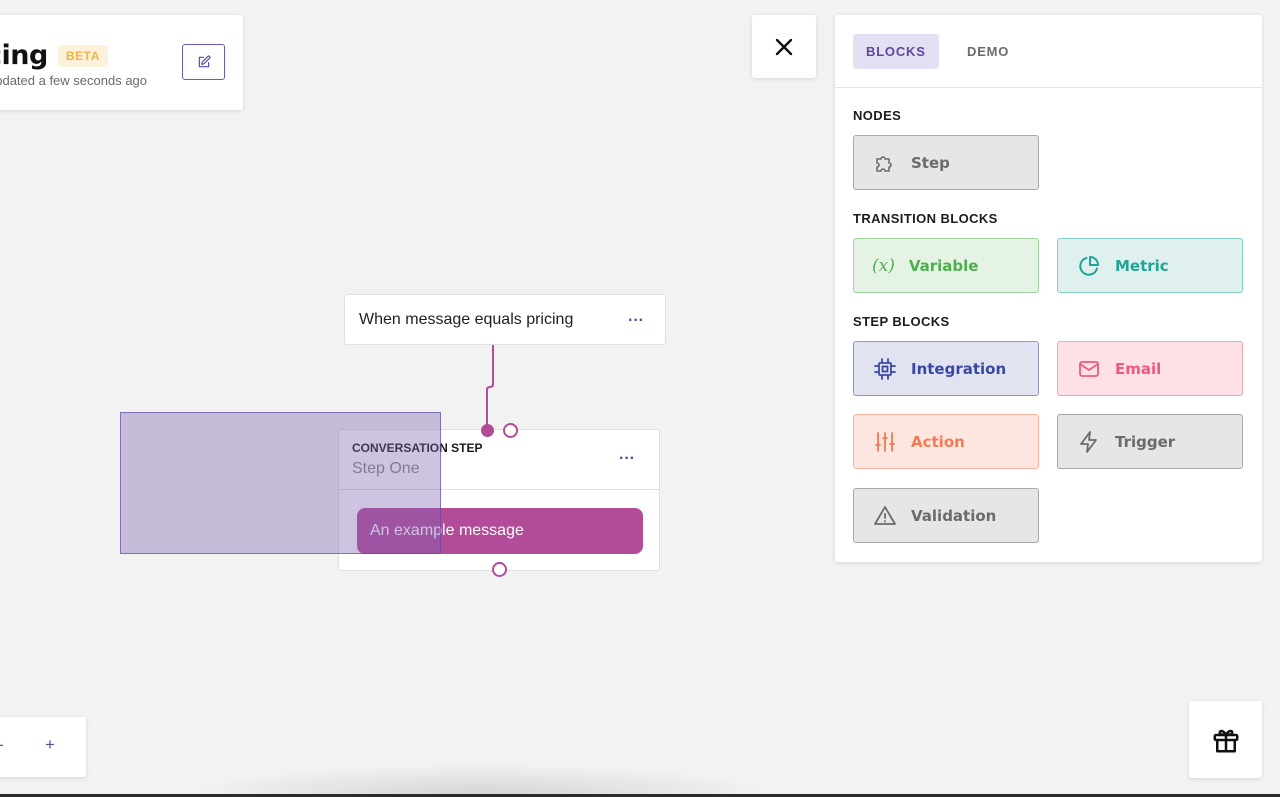  Describe the element at coordinates (883, 265) in the screenshot. I see `variable-icon: (x)` at that location.